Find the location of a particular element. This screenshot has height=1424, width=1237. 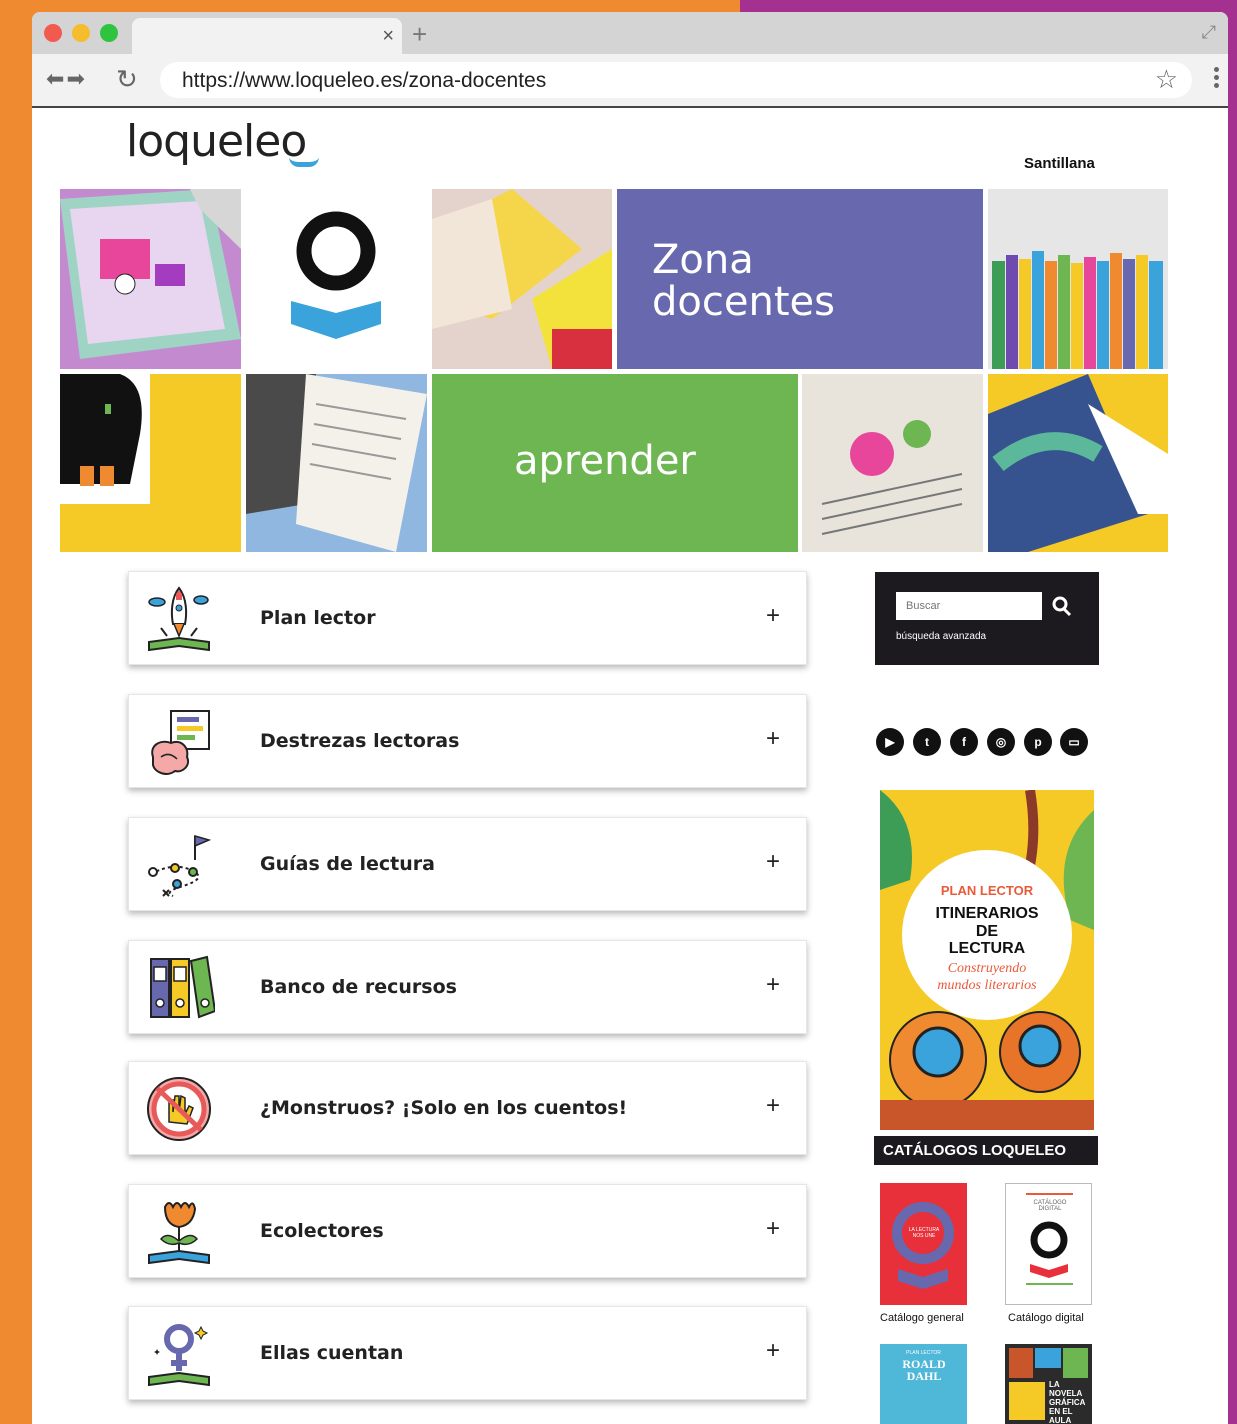

accordion-ecolectores: Ecolectores + is located at coordinates (467, 1231).